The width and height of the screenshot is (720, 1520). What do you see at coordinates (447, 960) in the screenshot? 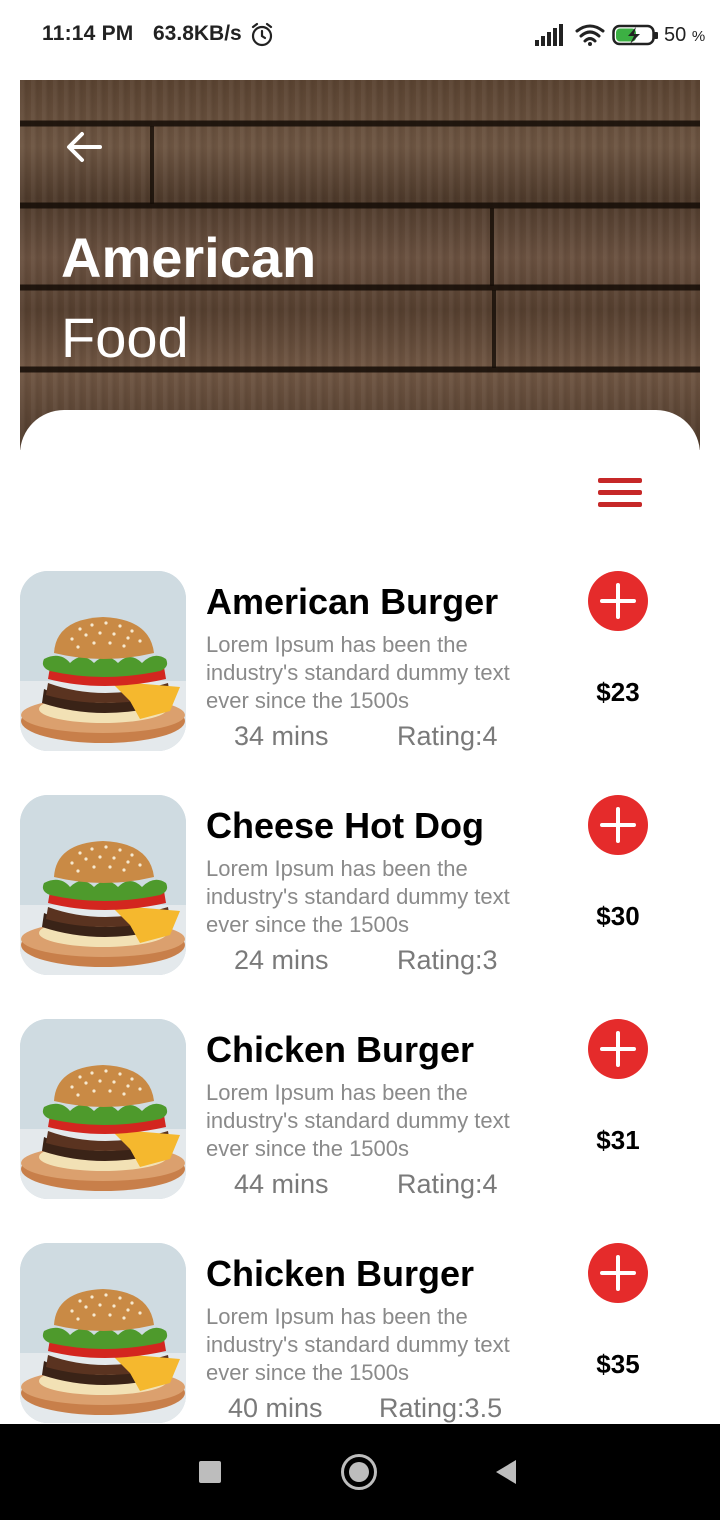
I see `food-rating: Rating:3` at bounding box center [447, 960].